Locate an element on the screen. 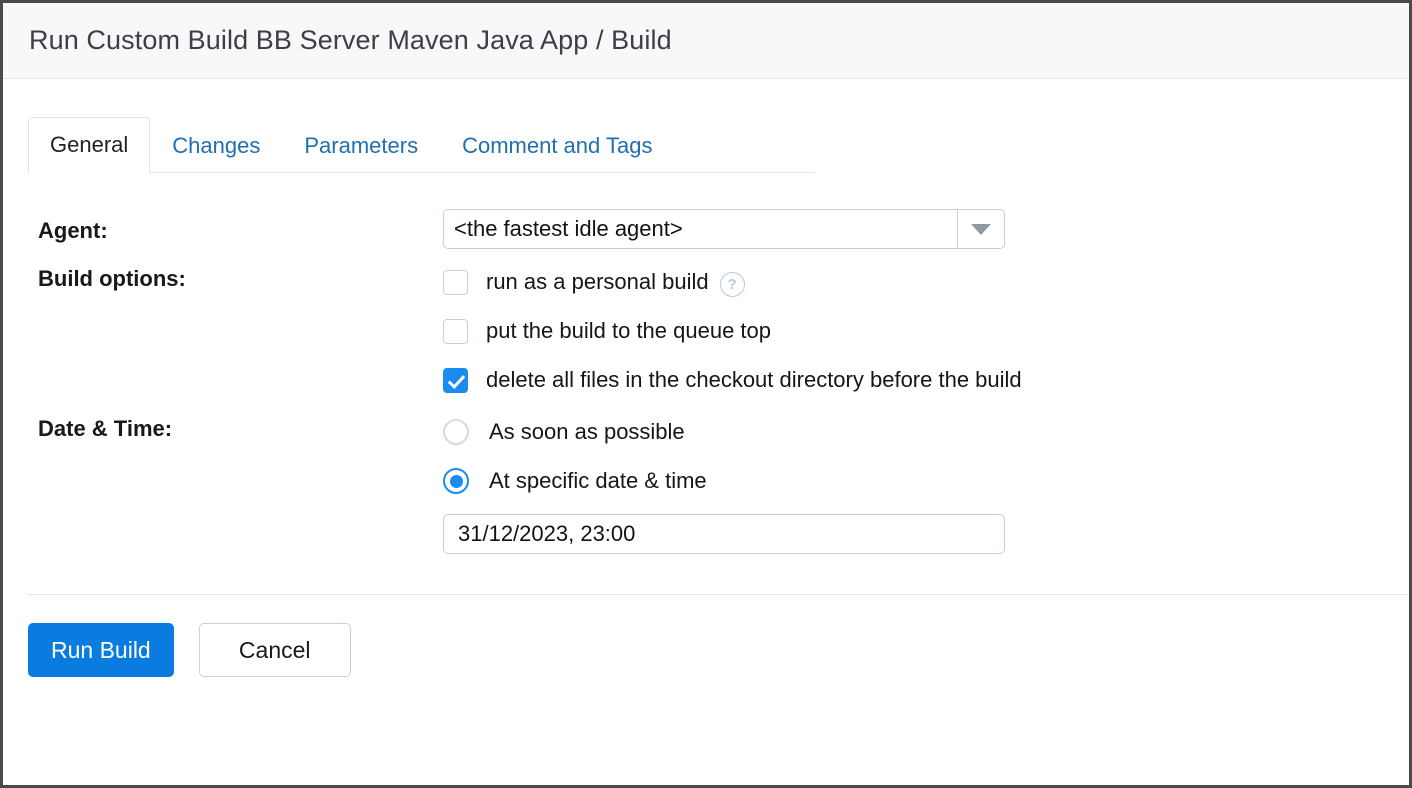  agent-select-arrow is located at coordinates (980, 229).